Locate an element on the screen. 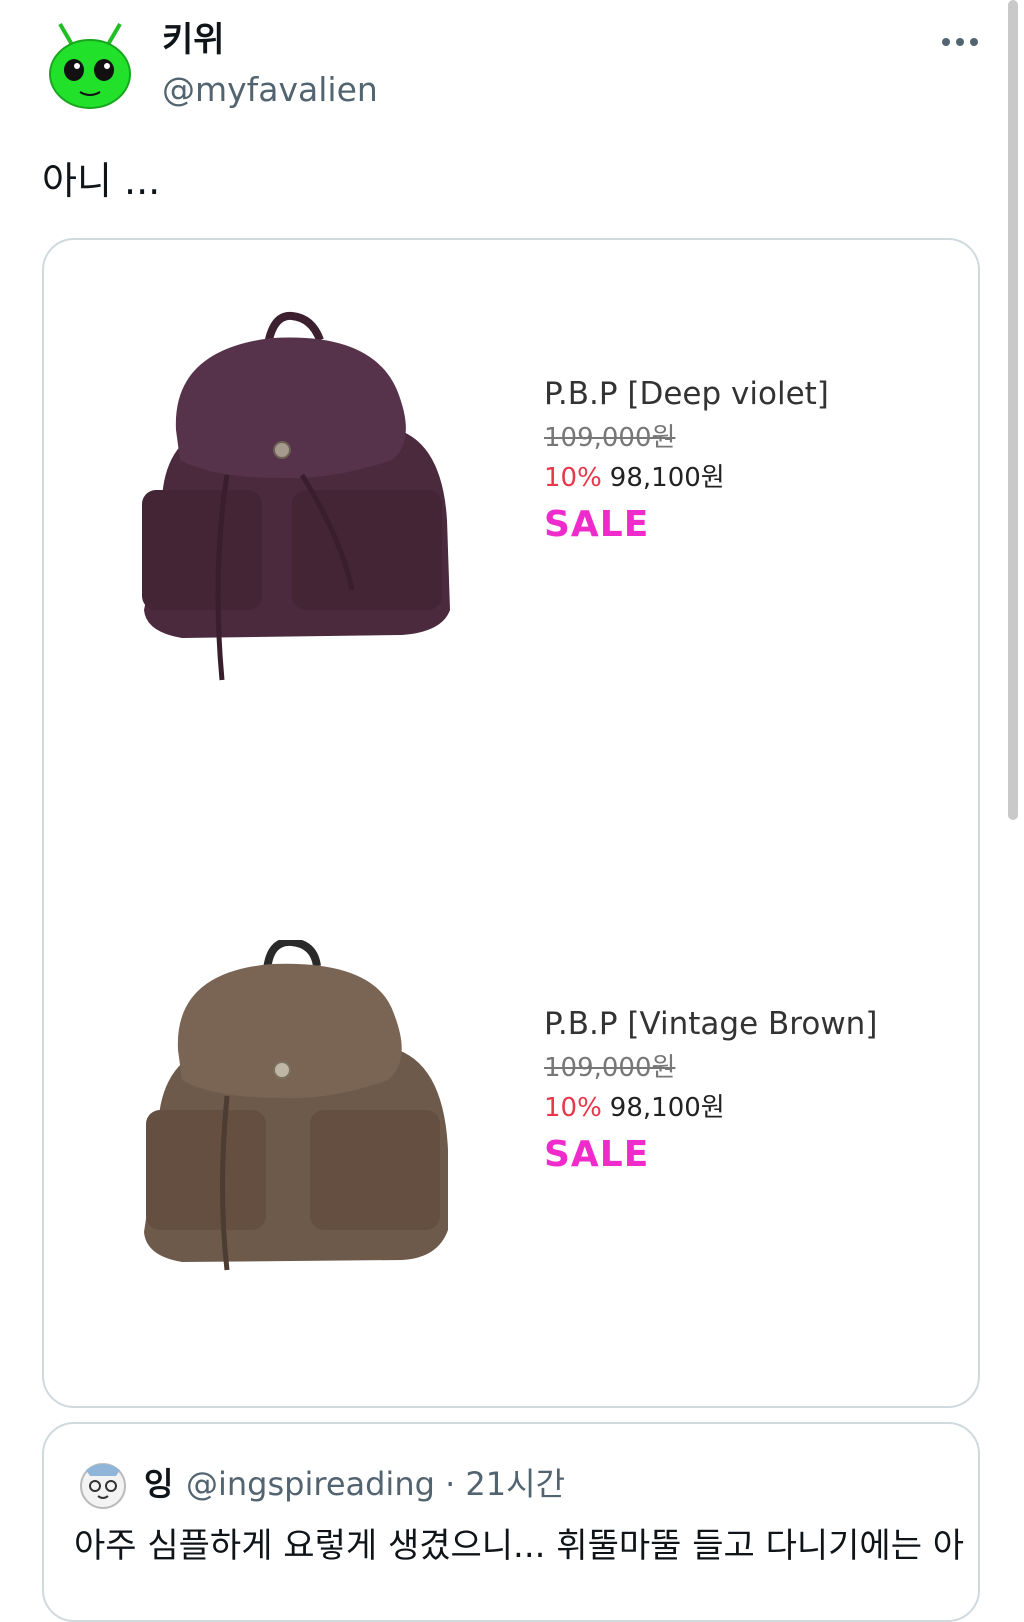 The width and height of the screenshot is (1024, 1622). backpack-violet-image is located at coordinates (296, 496).